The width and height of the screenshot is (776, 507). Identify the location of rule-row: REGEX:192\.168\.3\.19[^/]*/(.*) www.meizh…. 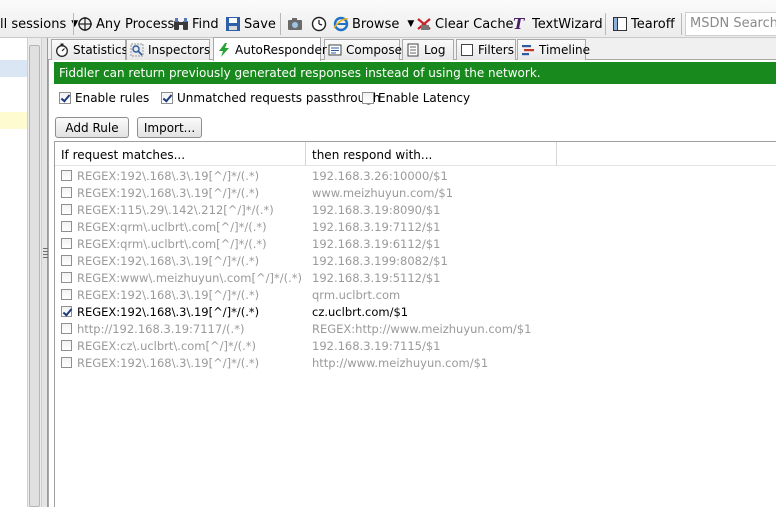
(415, 193).